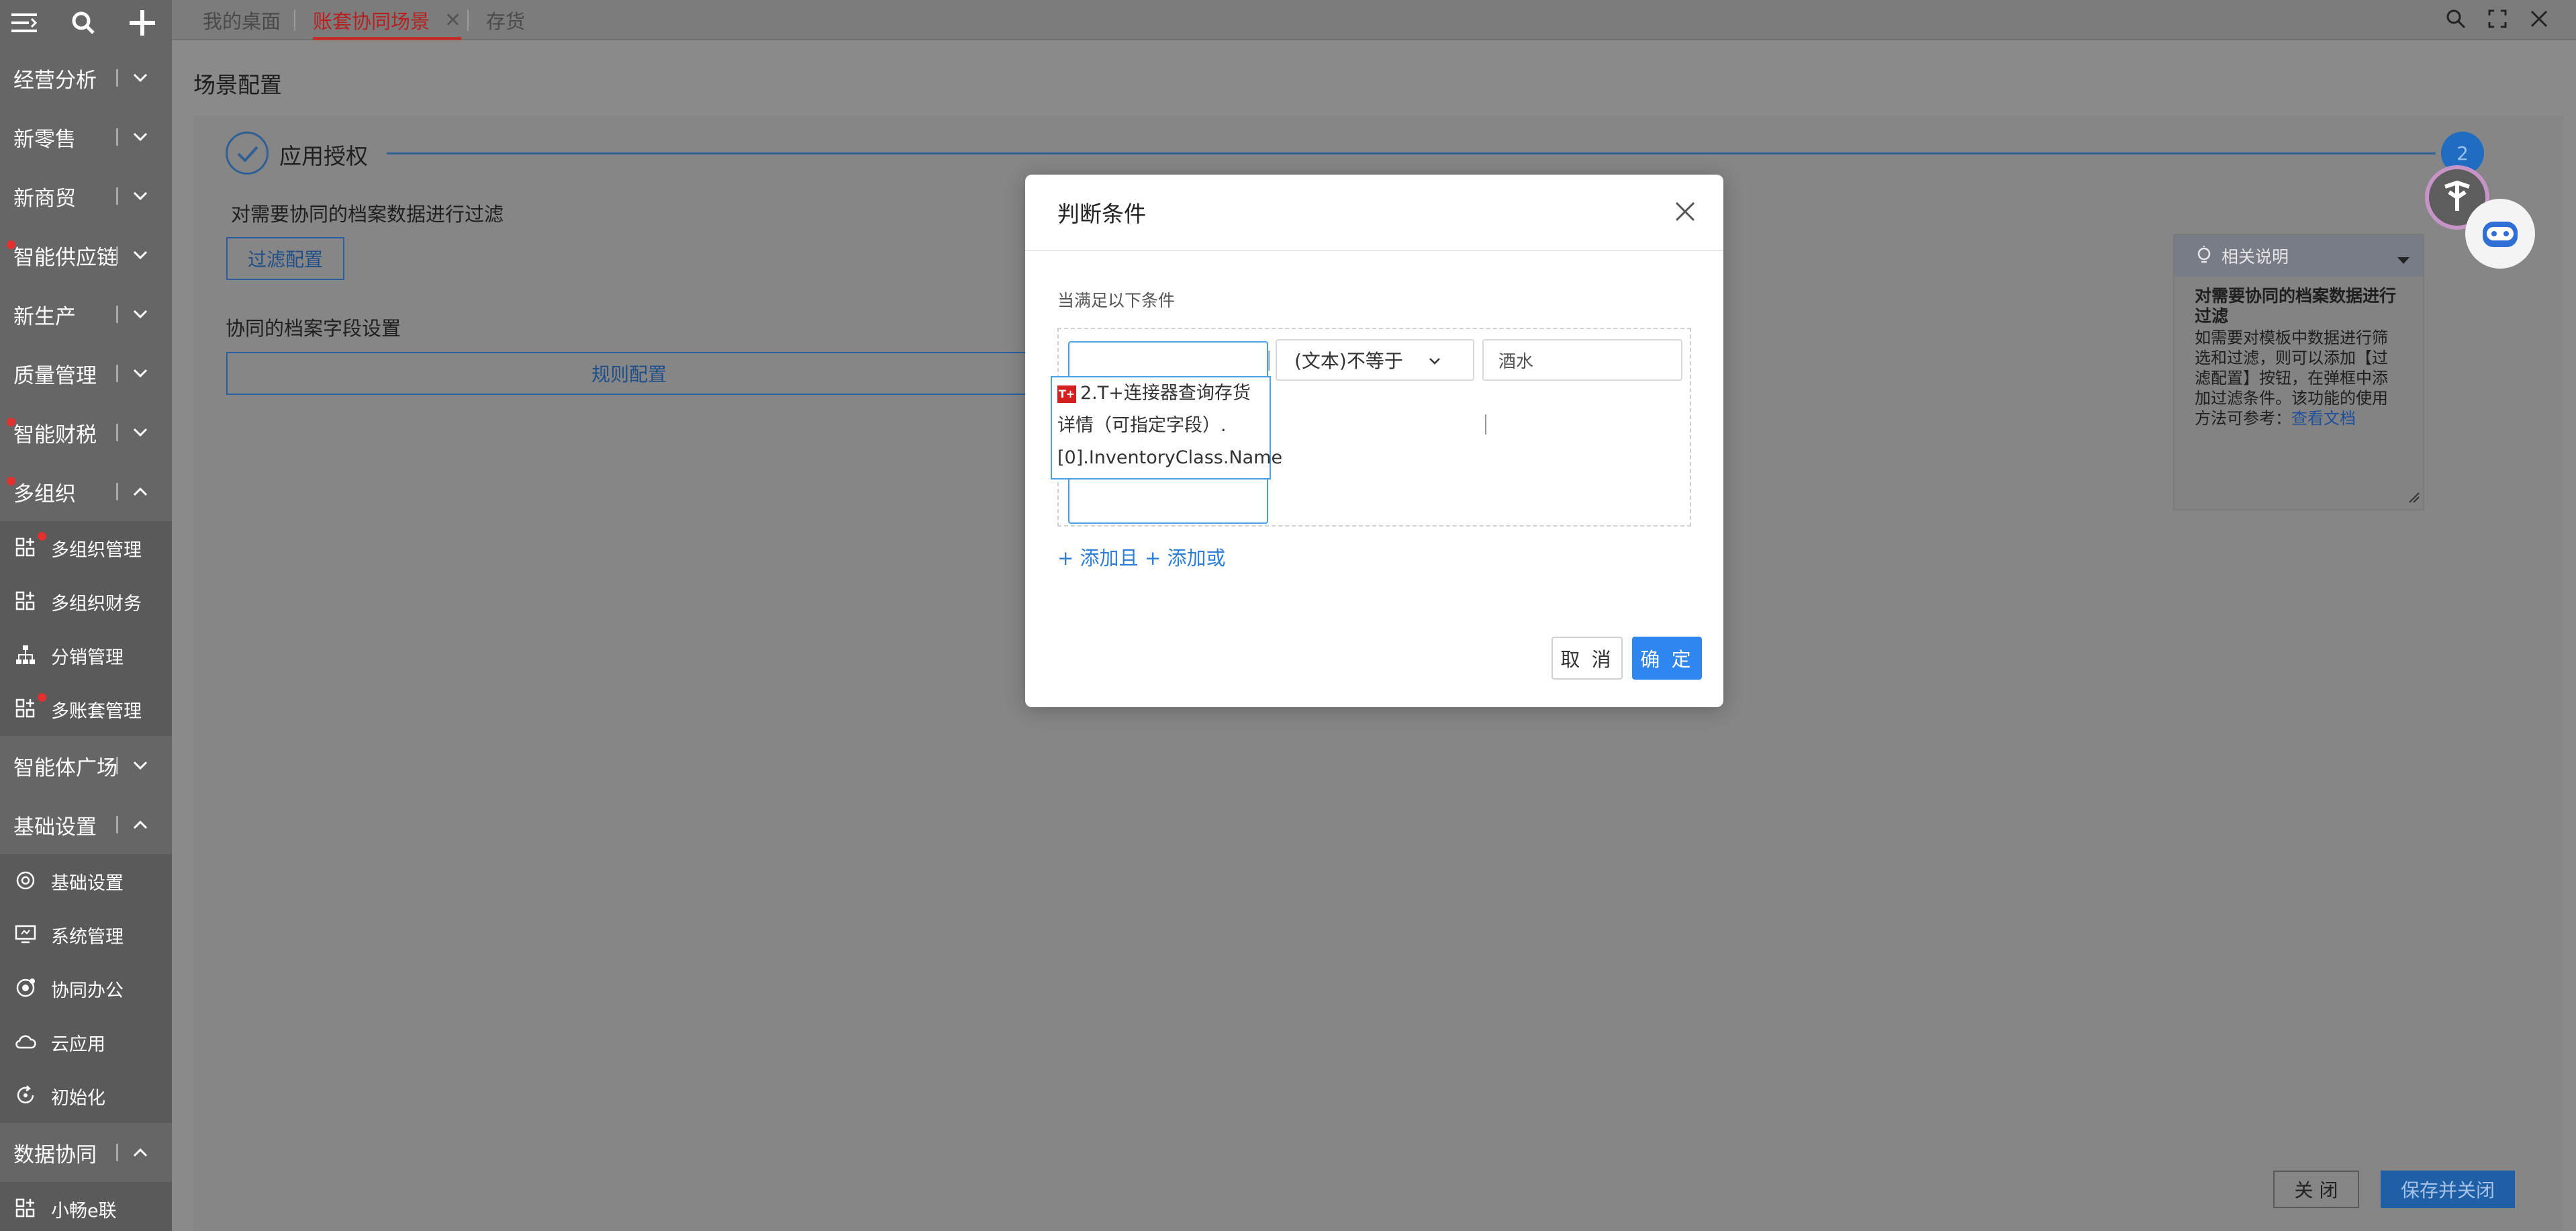 The image size is (2576, 1231). I want to click on cancel-button: 取 消, so click(1588, 658).